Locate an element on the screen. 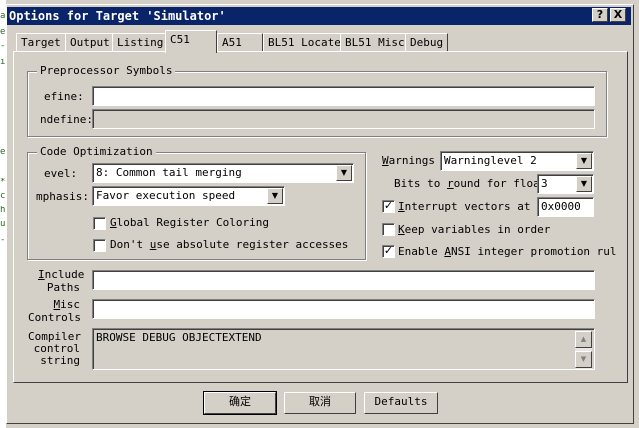 Image resolution: width=639 pixels, height=428 pixels. ansi-promotion-checkbox: ✓ is located at coordinates (388, 251).